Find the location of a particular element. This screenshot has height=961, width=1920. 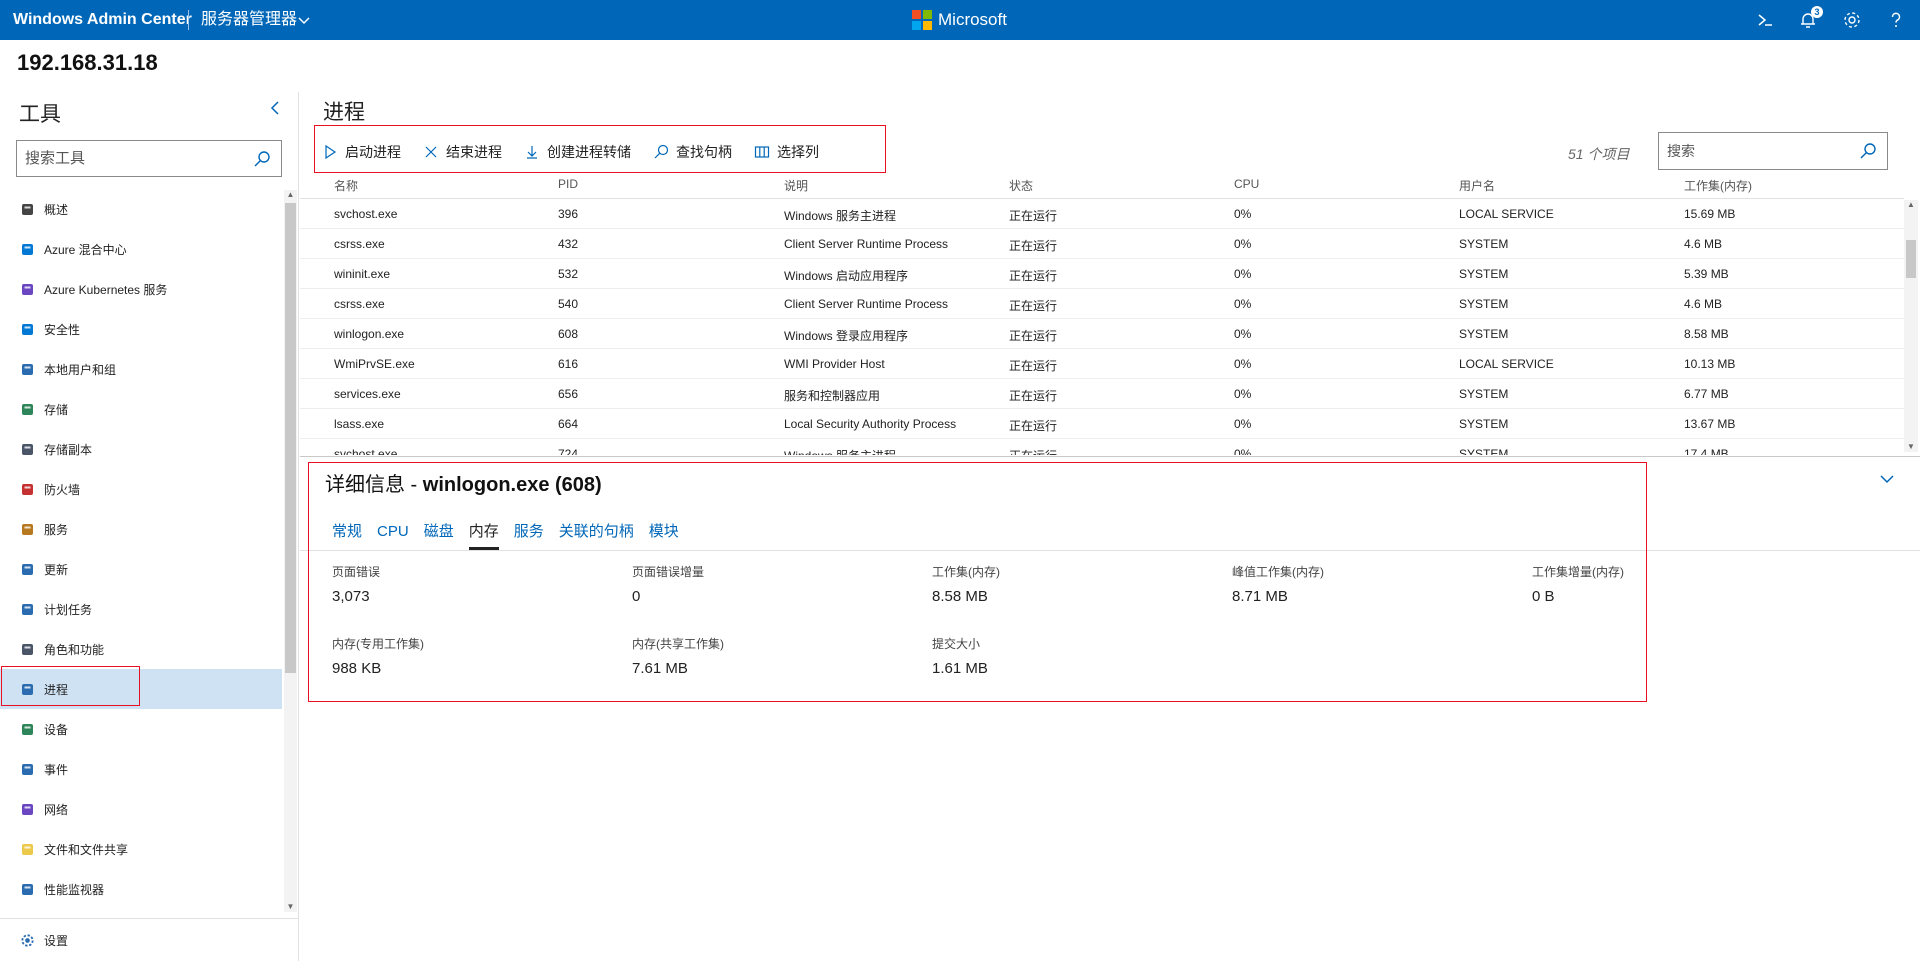

page-title: 进程 is located at coordinates (344, 112).